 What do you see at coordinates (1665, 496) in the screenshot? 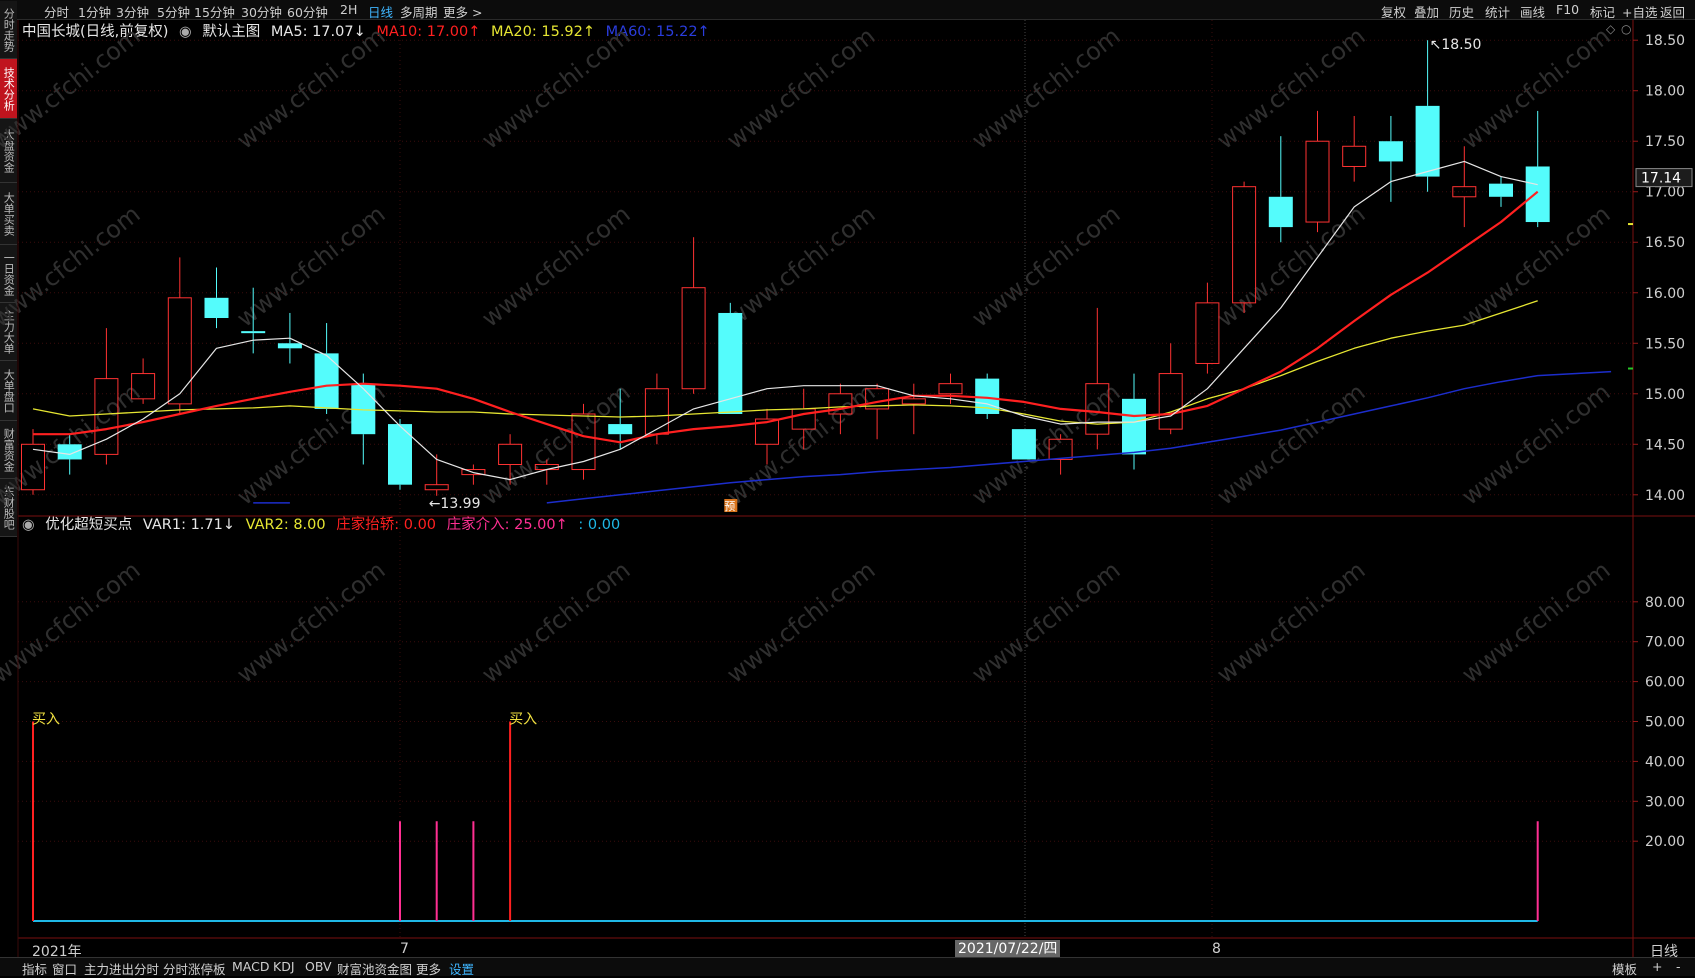
I see `price-tick-label: 14.00` at bounding box center [1665, 496].